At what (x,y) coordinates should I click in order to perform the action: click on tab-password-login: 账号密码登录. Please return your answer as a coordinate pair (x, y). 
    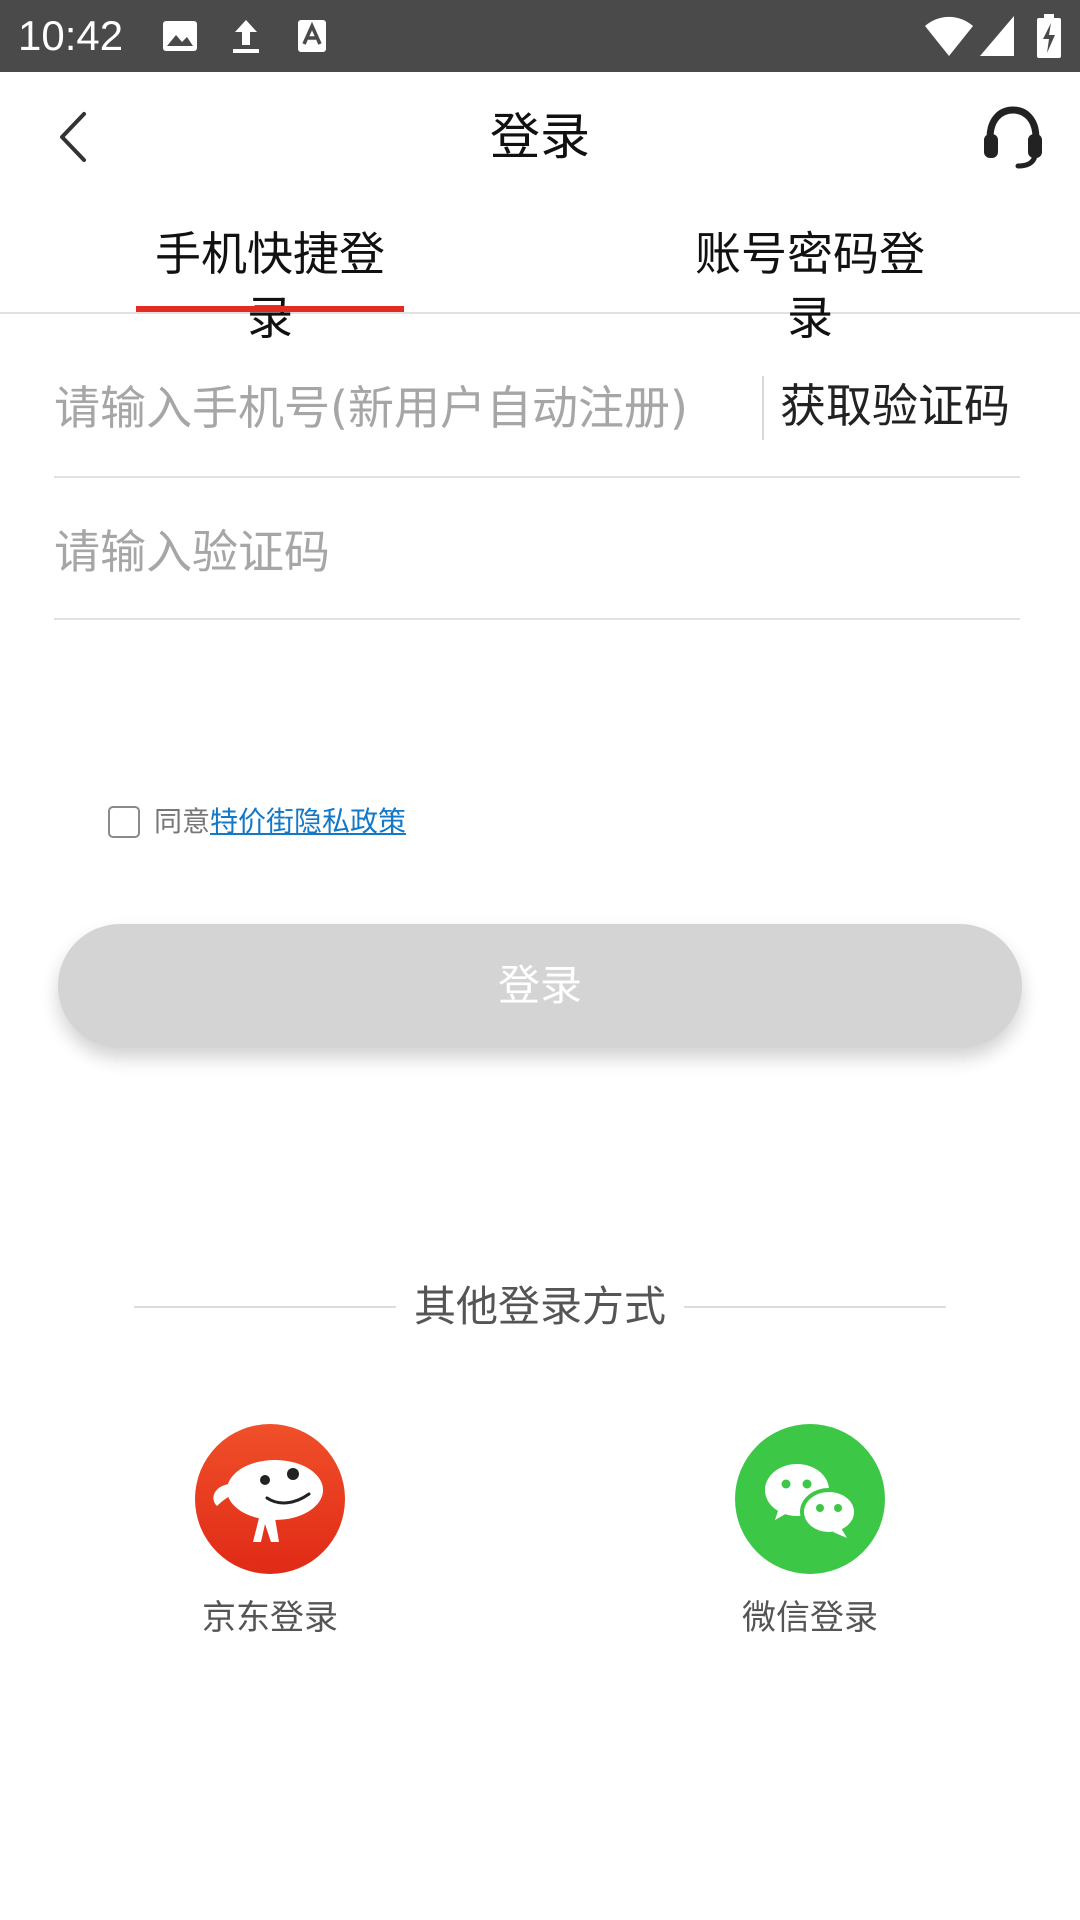
    Looking at the image, I should click on (810, 283).